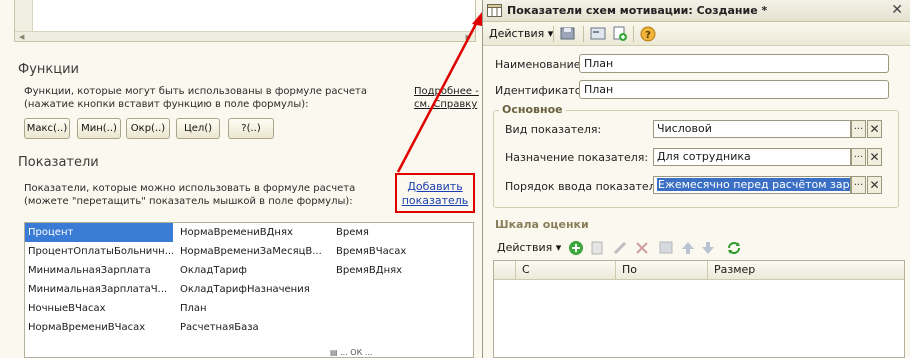 This screenshot has width=910, height=358. What do you see at coordinates (21, 37) in the screenshot?
I see `scroll-left-icon: ◀` at bounding box center [21, 37].